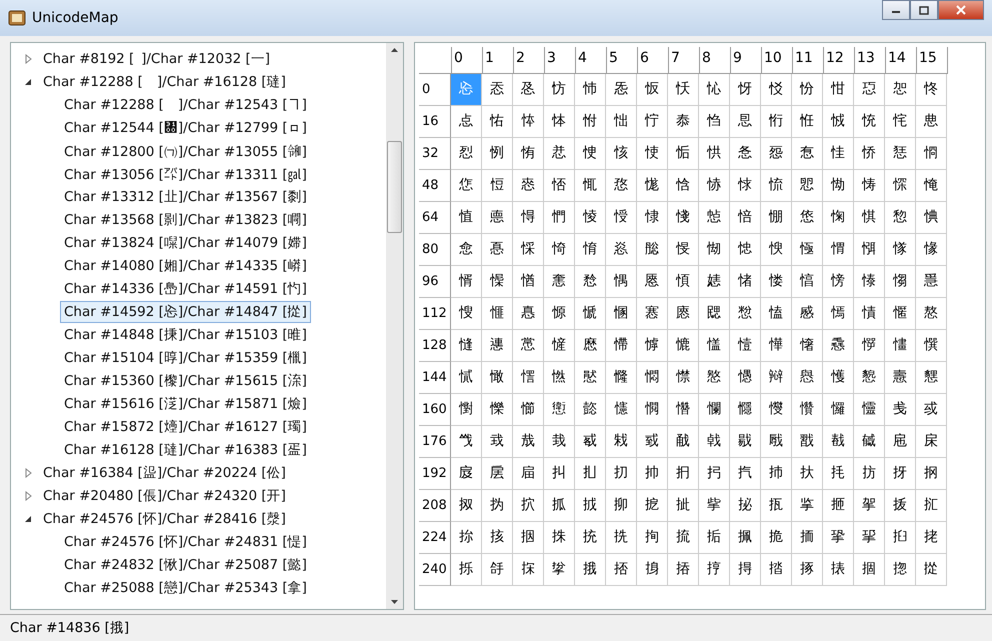  What do you see at coordinates (466, 378) in the screenshot?
I see `character-cell: 㦐` at bounding box center [466, 378].